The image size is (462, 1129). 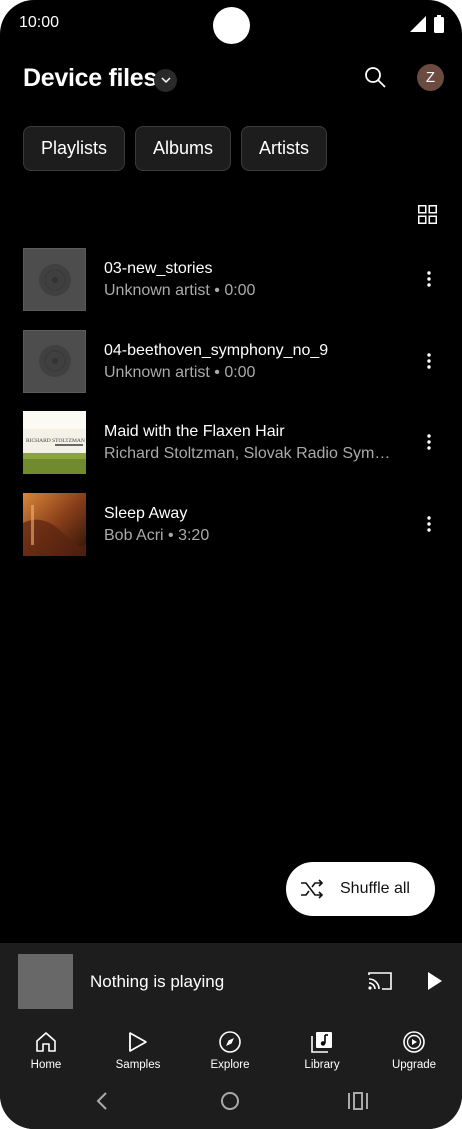 I want to click on home-icon, so click(x=46, y=1042).